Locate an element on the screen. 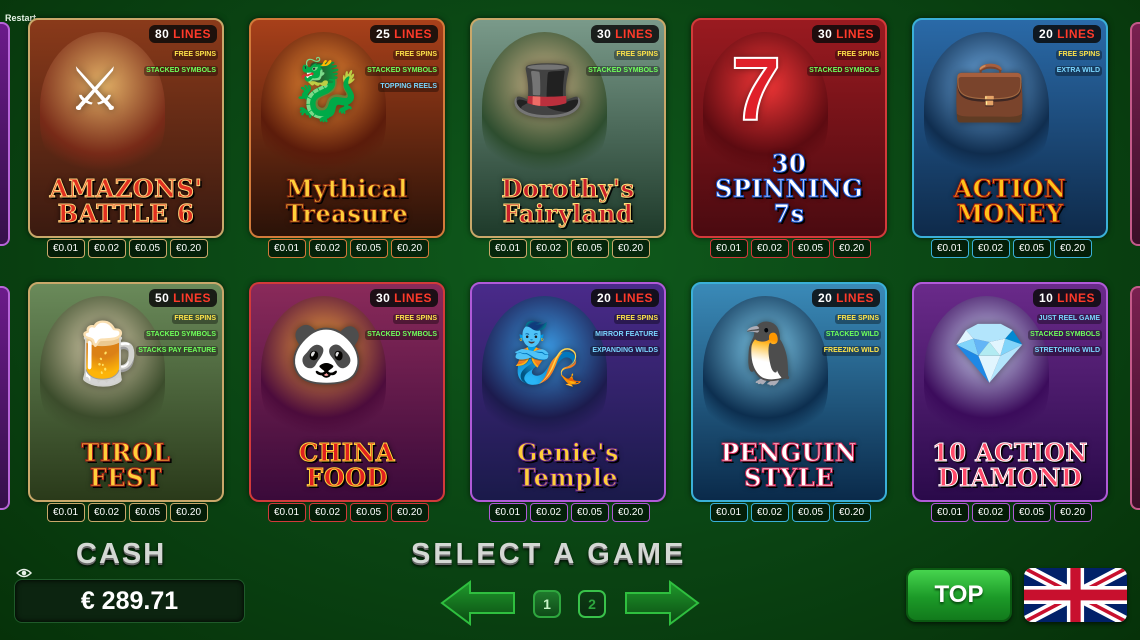 The height and width of the screenshot is (640, 1140). page-button-2: 2 is located at coordinates (592, 604).